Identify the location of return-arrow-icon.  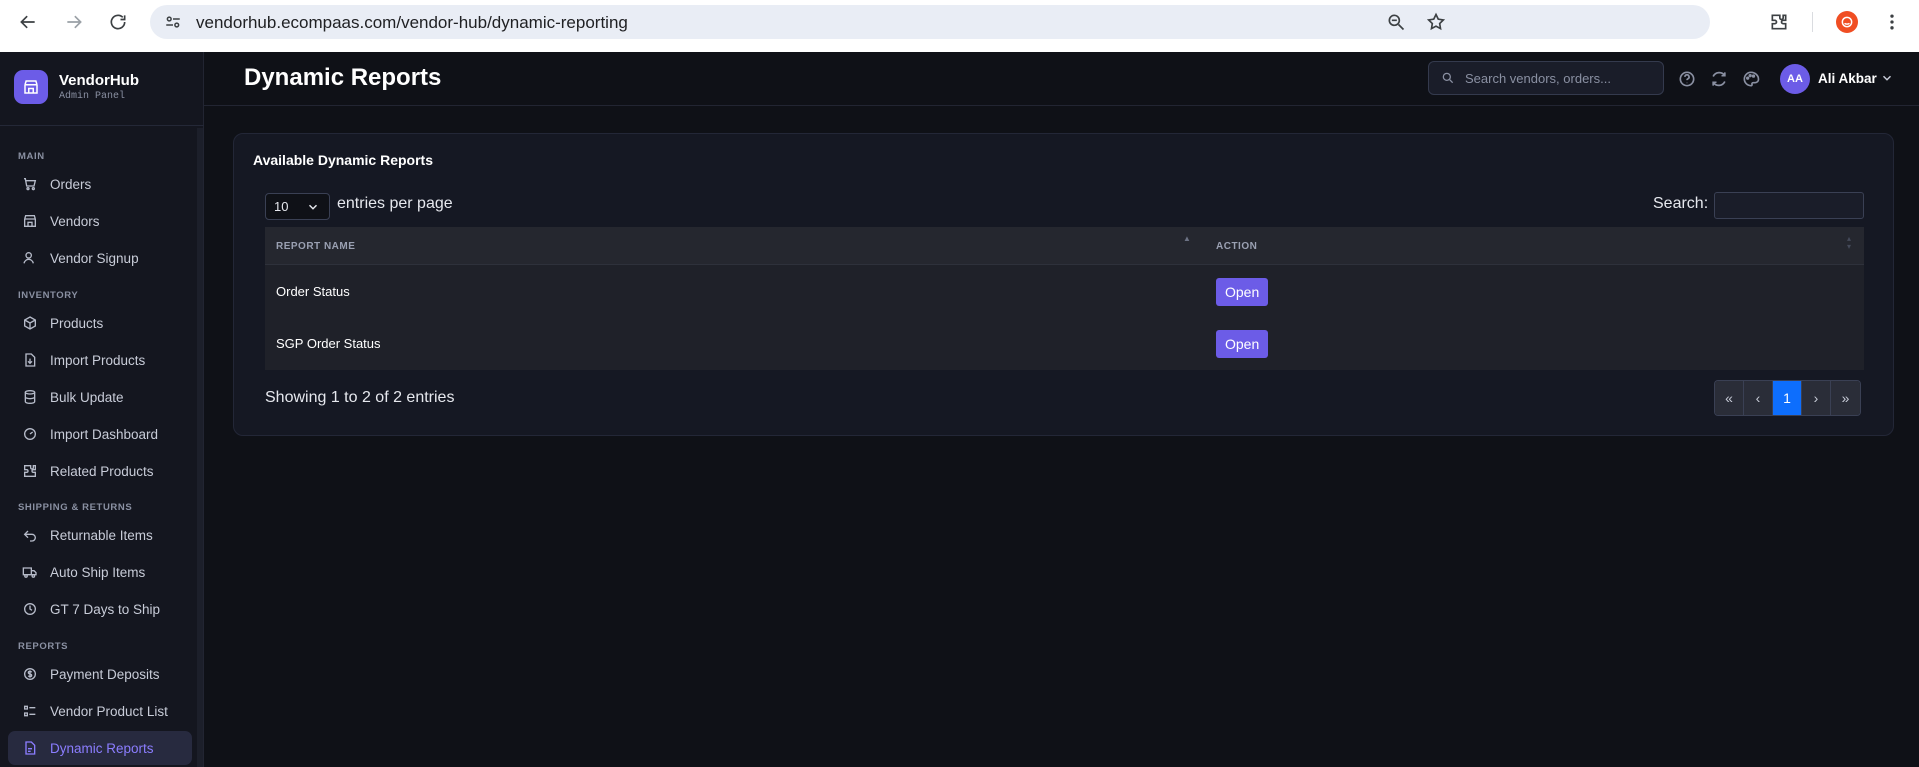
(29, 536).